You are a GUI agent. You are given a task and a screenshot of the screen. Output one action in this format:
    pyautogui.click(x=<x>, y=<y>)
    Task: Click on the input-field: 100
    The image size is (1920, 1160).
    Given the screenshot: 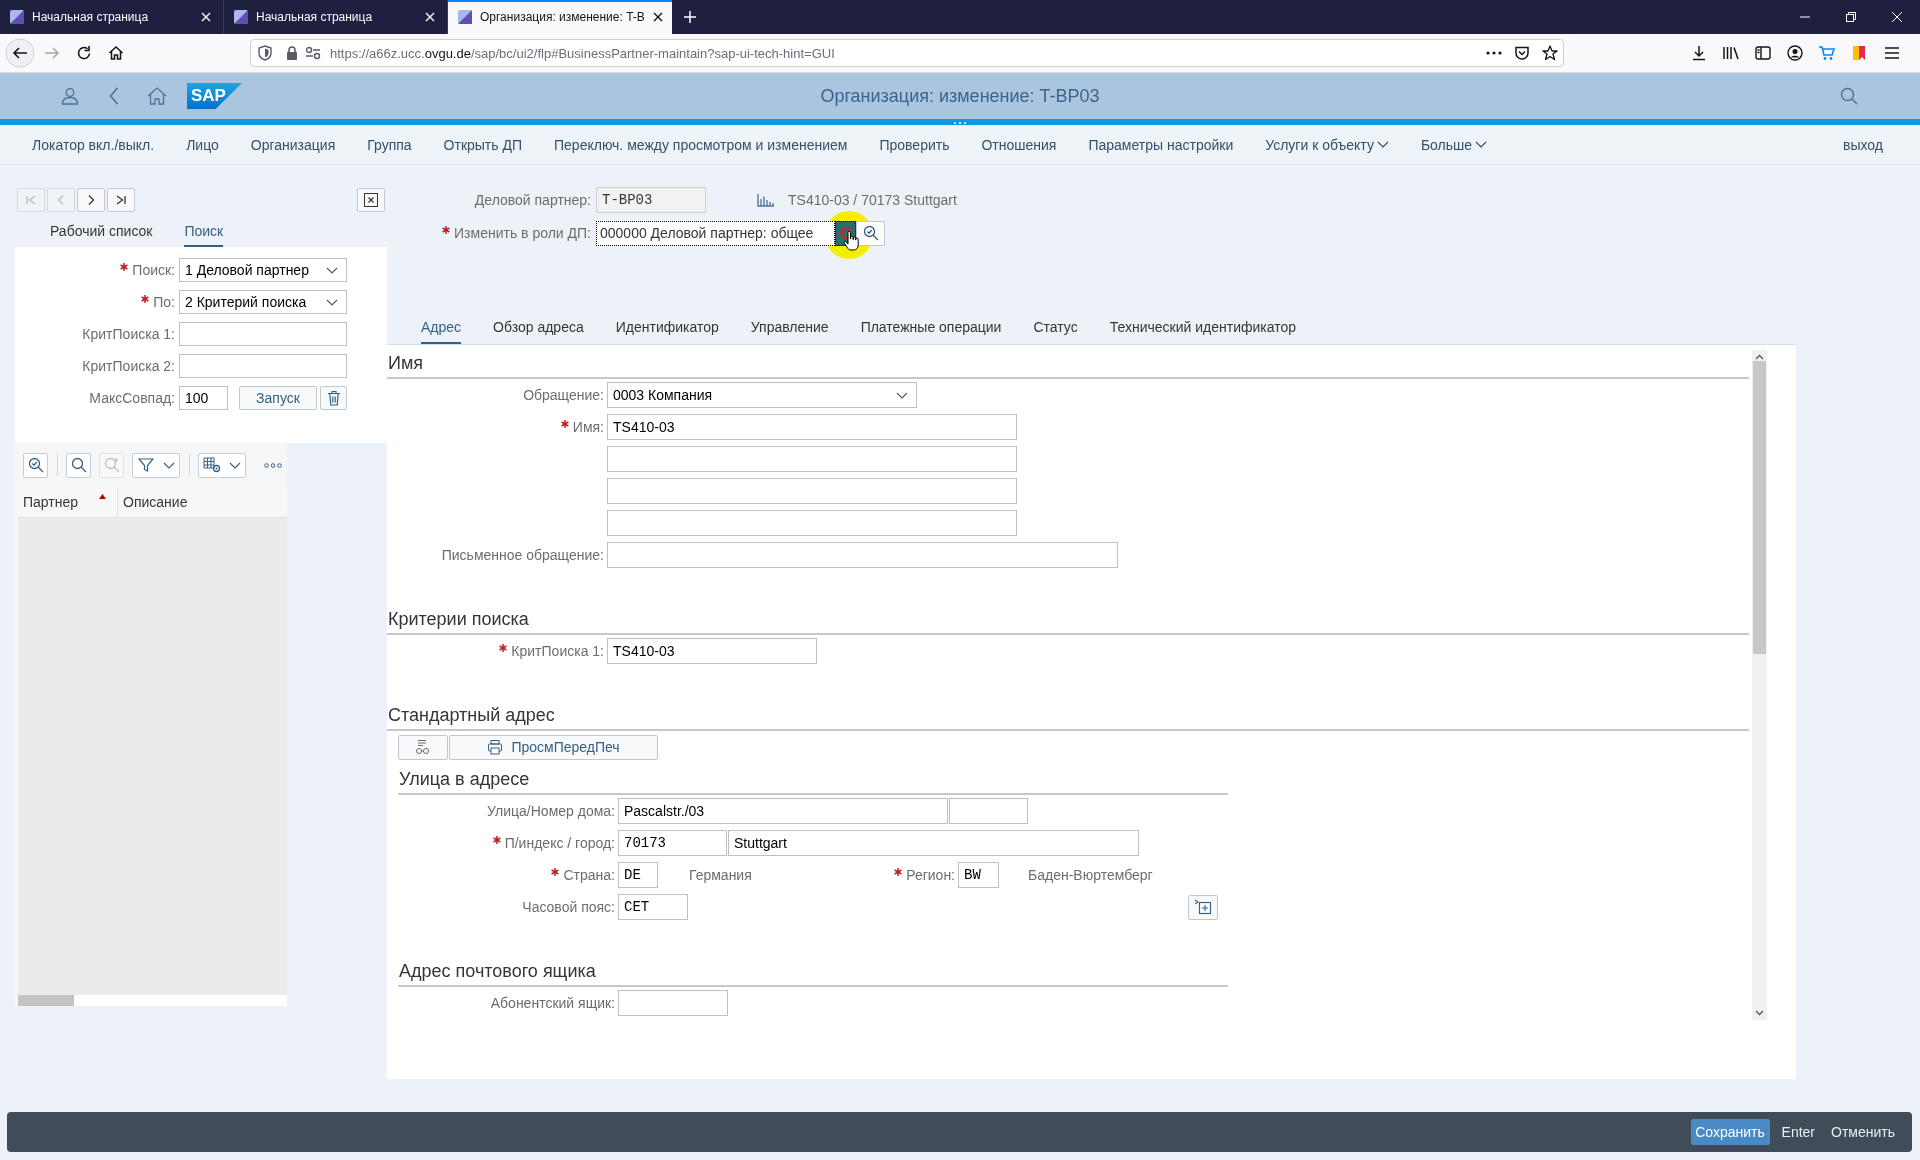 What is the action you would take?
    pyautogui.click(x=203, y=398)
    